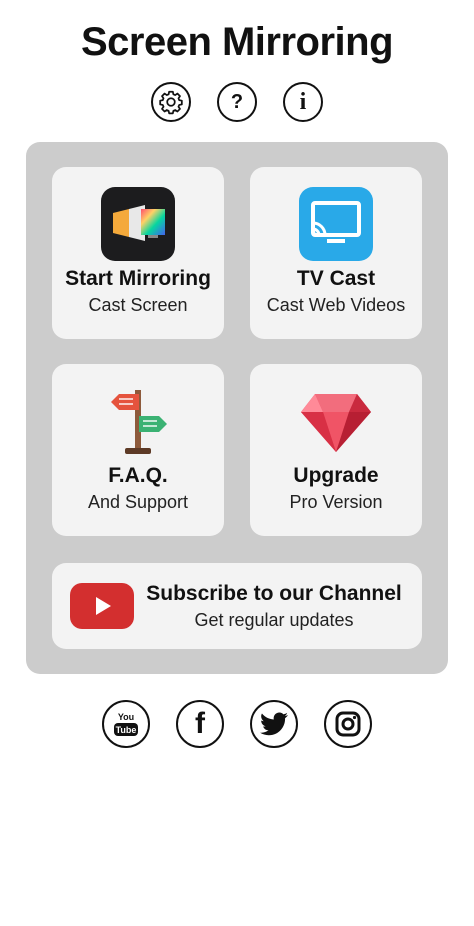 This screenshot has height=926, width=474. I want to click on settings-button, so click(171, 102).